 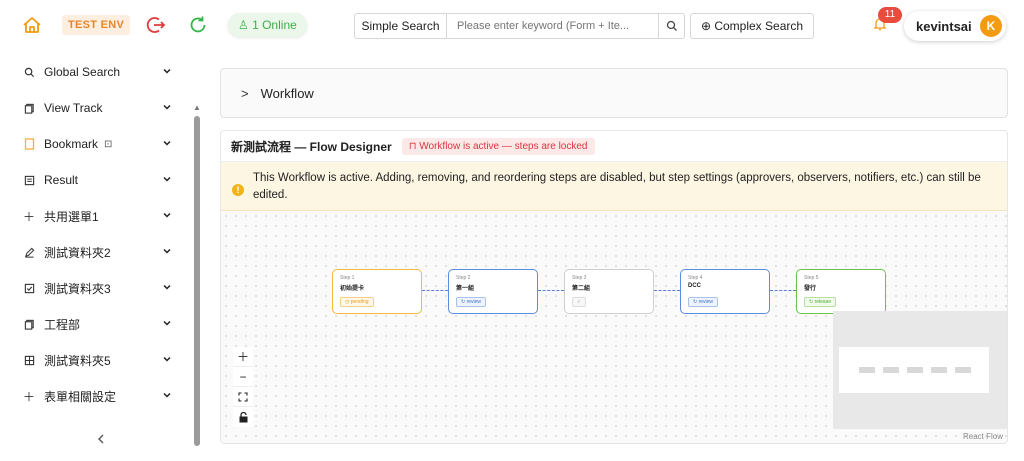 What do you see at coordinates (267, 25) in the screenshot?
I see `online-status: ♙ 1 Online` at bounding box center [267, 25].